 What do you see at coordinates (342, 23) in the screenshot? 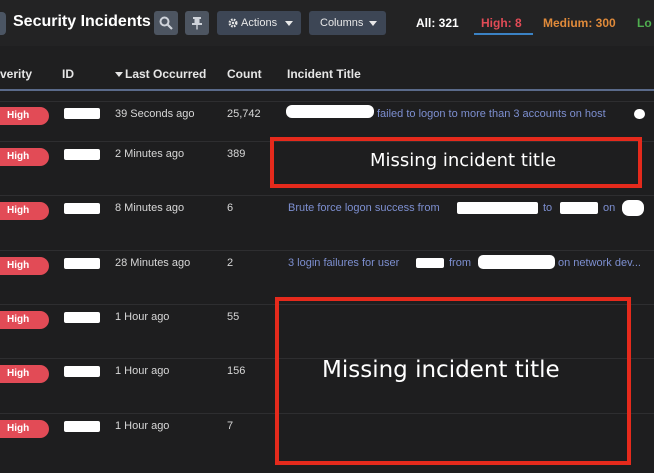
I see `columns-label: Columns` at bounding box center [342, 23].